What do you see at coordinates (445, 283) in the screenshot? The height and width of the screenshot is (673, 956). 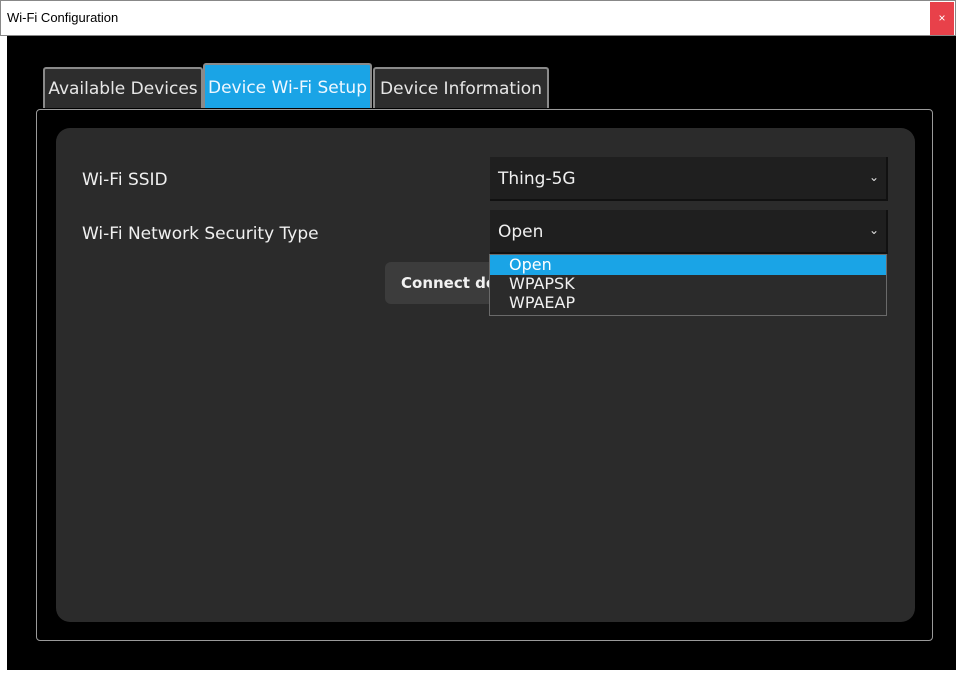 I see `connect-device-button: Connect device` at bounding box center [445, 283].